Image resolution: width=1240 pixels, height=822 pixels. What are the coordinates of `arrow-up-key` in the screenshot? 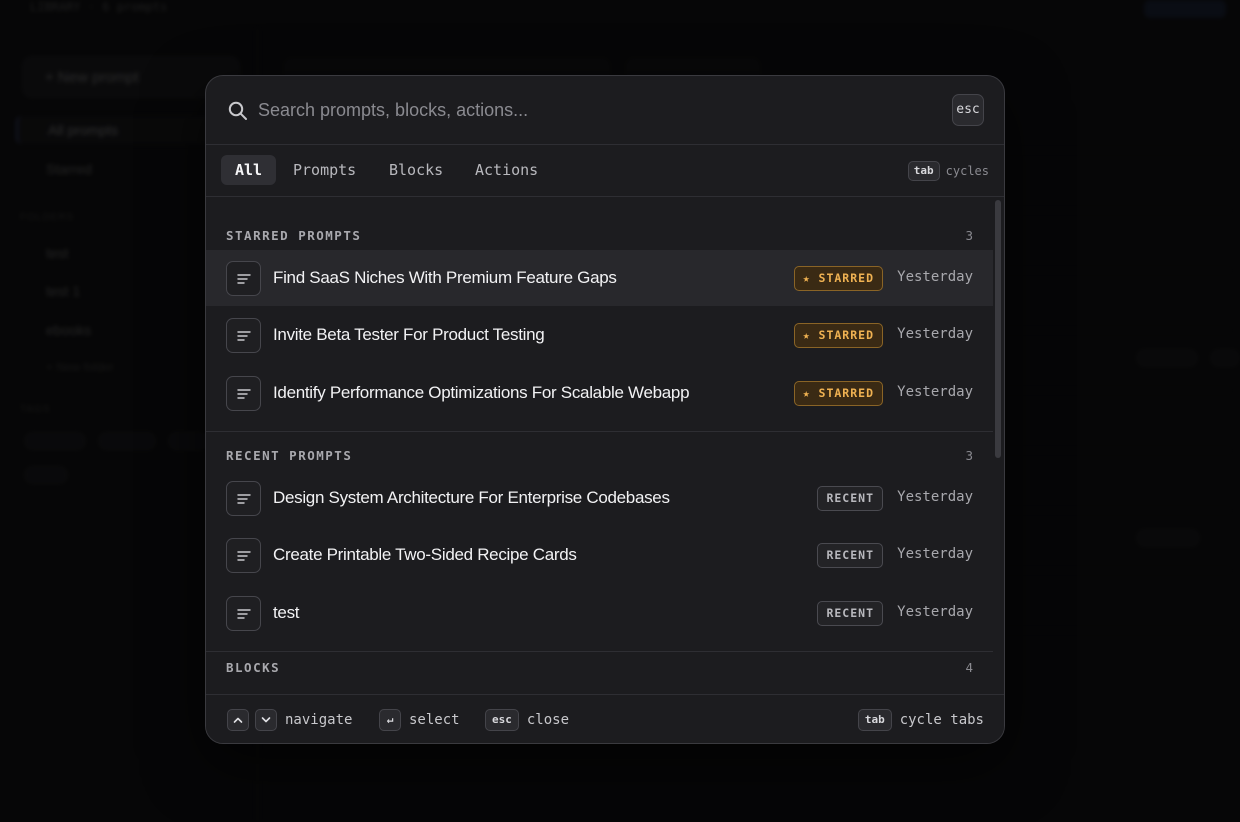 It's located at (238, 720).